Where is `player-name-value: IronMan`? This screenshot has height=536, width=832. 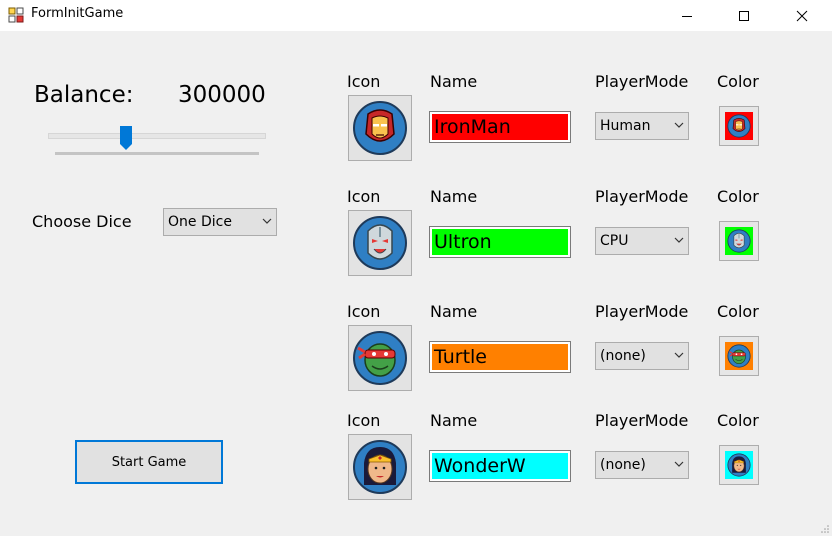 player-name-value: IronMan is located at coordinates (500, 127).